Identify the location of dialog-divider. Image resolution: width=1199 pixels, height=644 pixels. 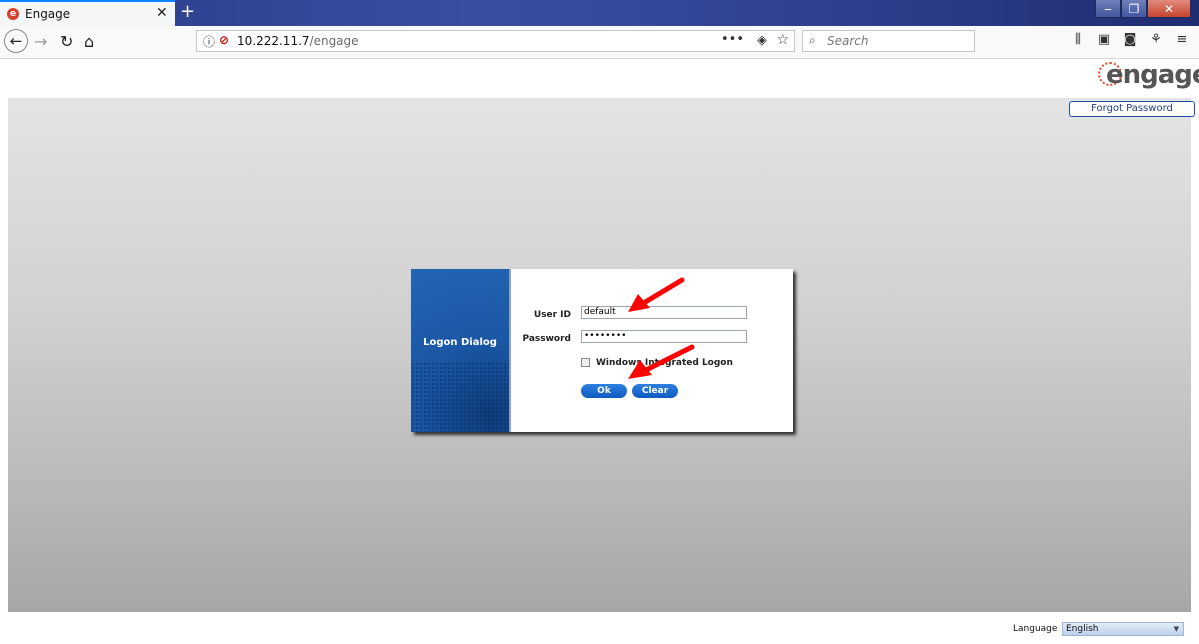
(510, 350).